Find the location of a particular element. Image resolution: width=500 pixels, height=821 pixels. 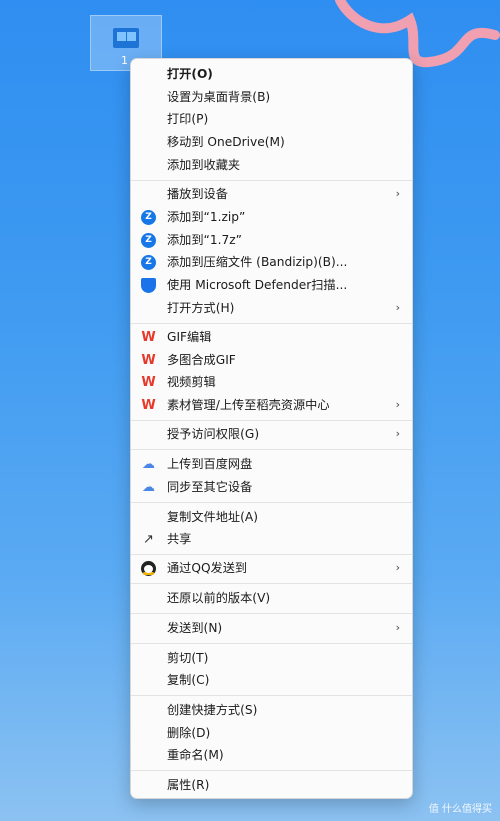

desktop-file-label: 1 is located at coordinates (124, 60).